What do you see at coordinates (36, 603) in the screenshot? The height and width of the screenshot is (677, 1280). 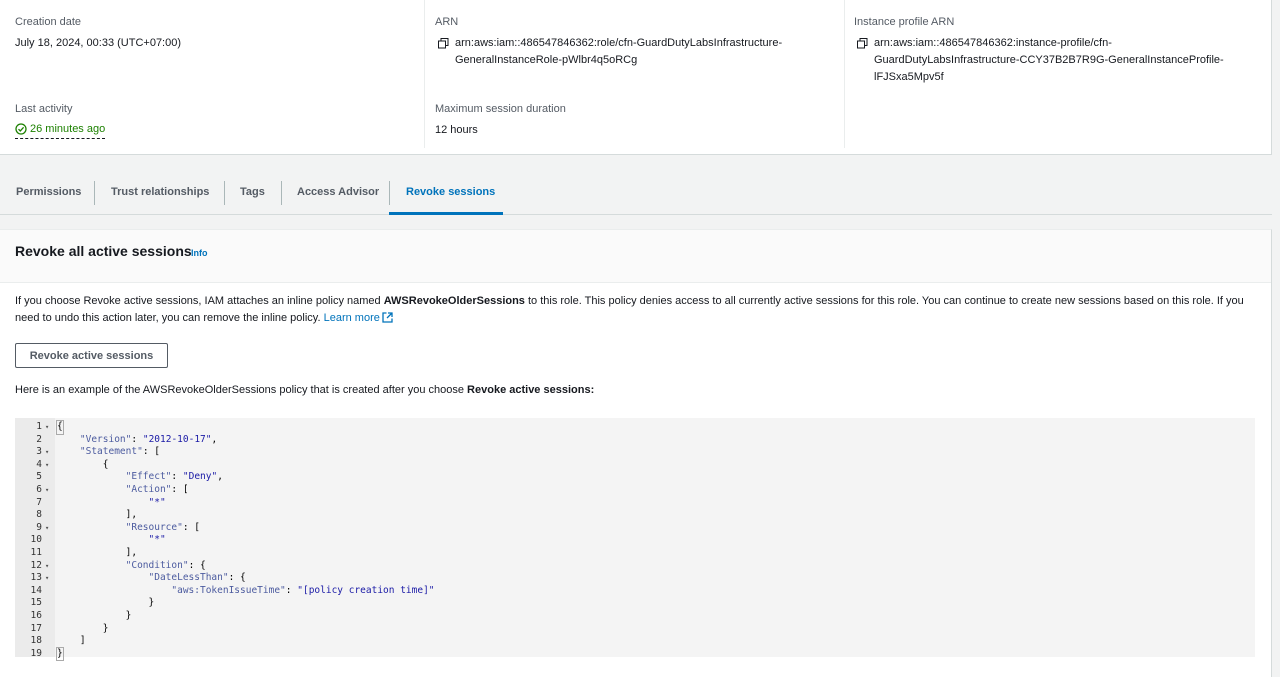 I see `line-number: 15` at bounding box center [36, 603].